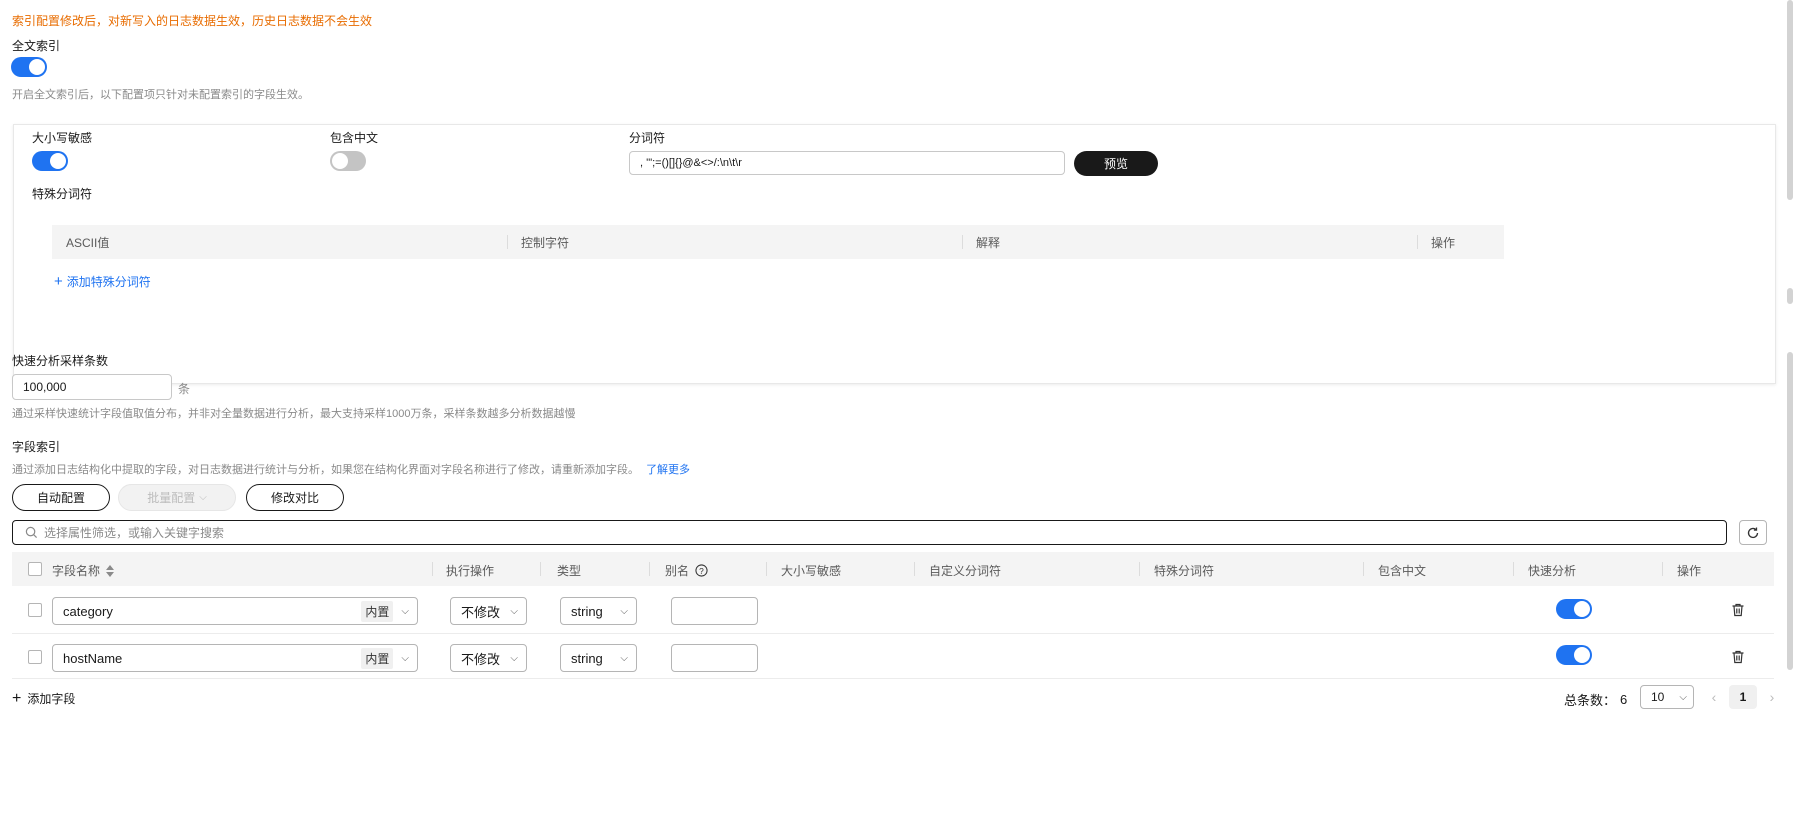  What do you see at coordinates (869, 532) in the screenshot?
I see `field-search-input: 选择属性筛选，或输入关键字搜索` at bounding box center [869, 532].